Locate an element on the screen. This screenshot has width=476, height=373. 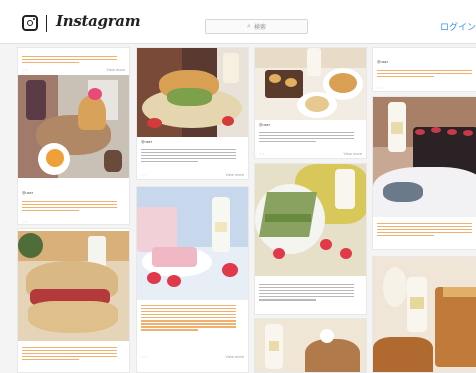
post-card: ♡ ◦ View more is located at coordinates (192, 279).